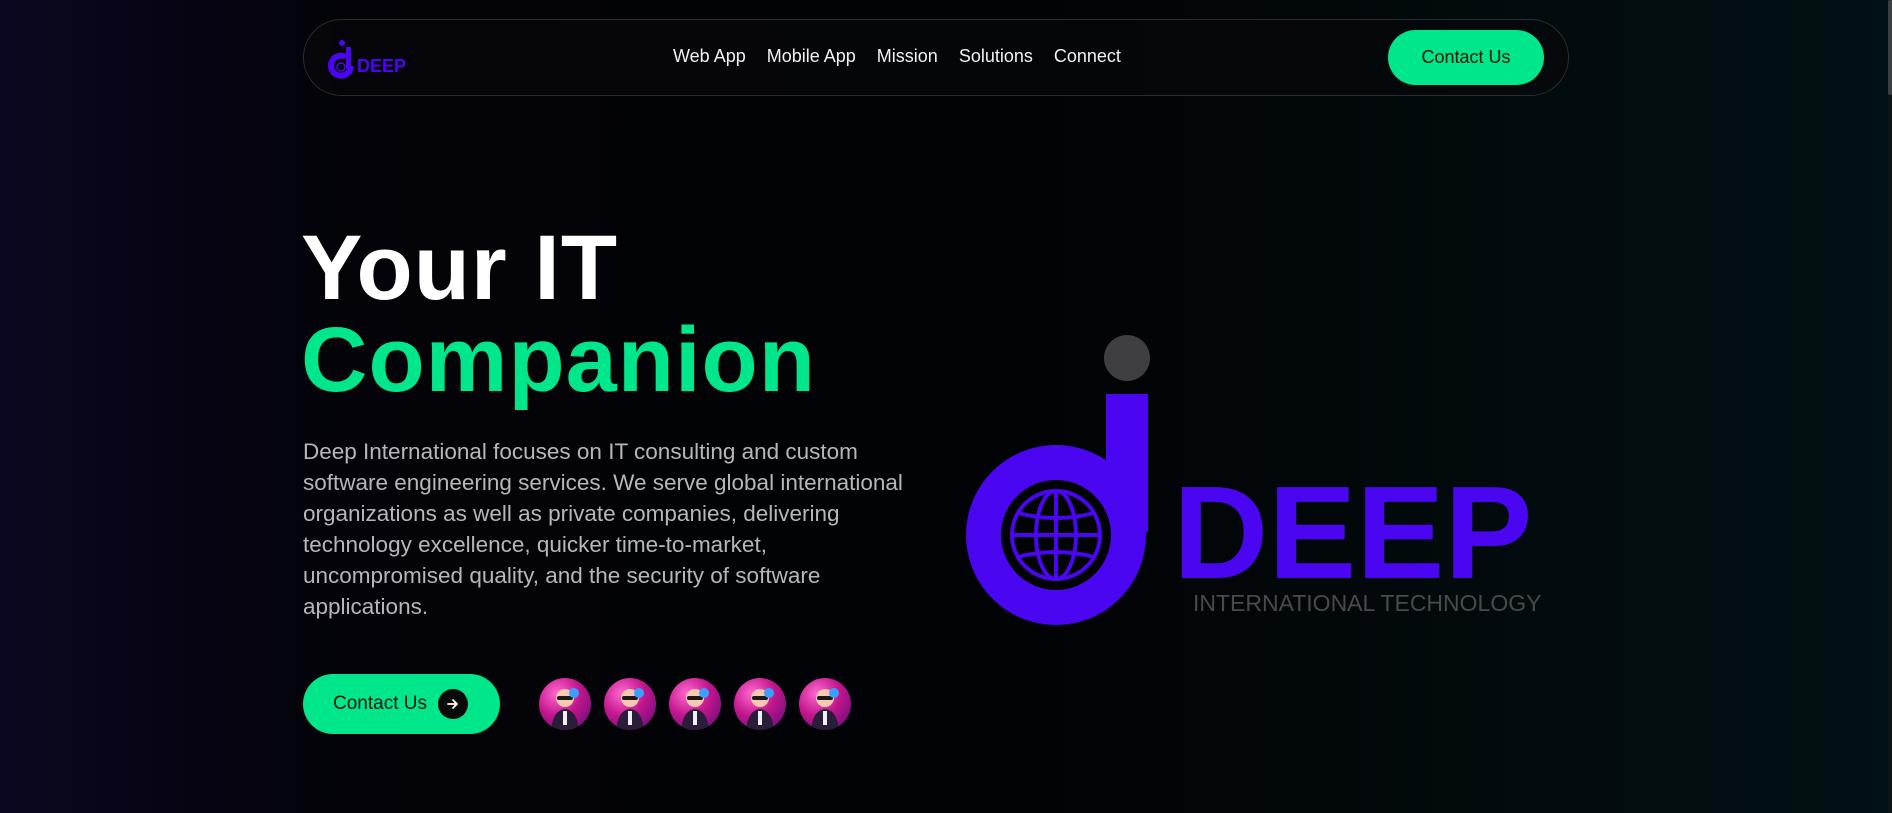 This screenshot has height=813, width=1892. Describe the element at coordinates (1890, 47) in the screenshot. I see `scrollbar-thumb` at that location.